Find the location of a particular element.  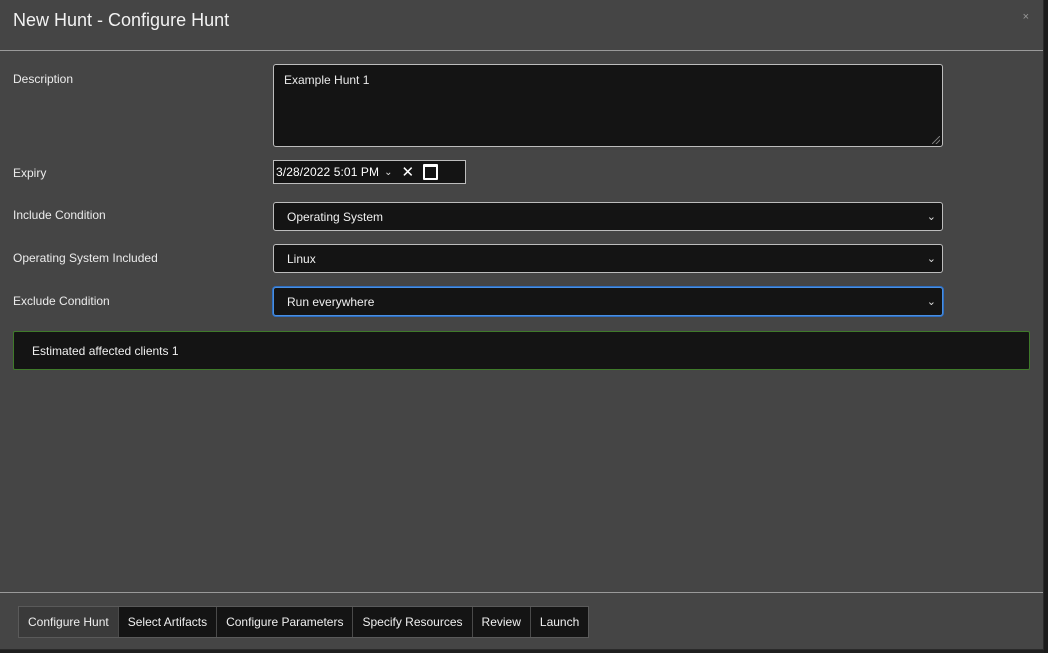

os-included-value: Linux is located at coordinates (301, 258).